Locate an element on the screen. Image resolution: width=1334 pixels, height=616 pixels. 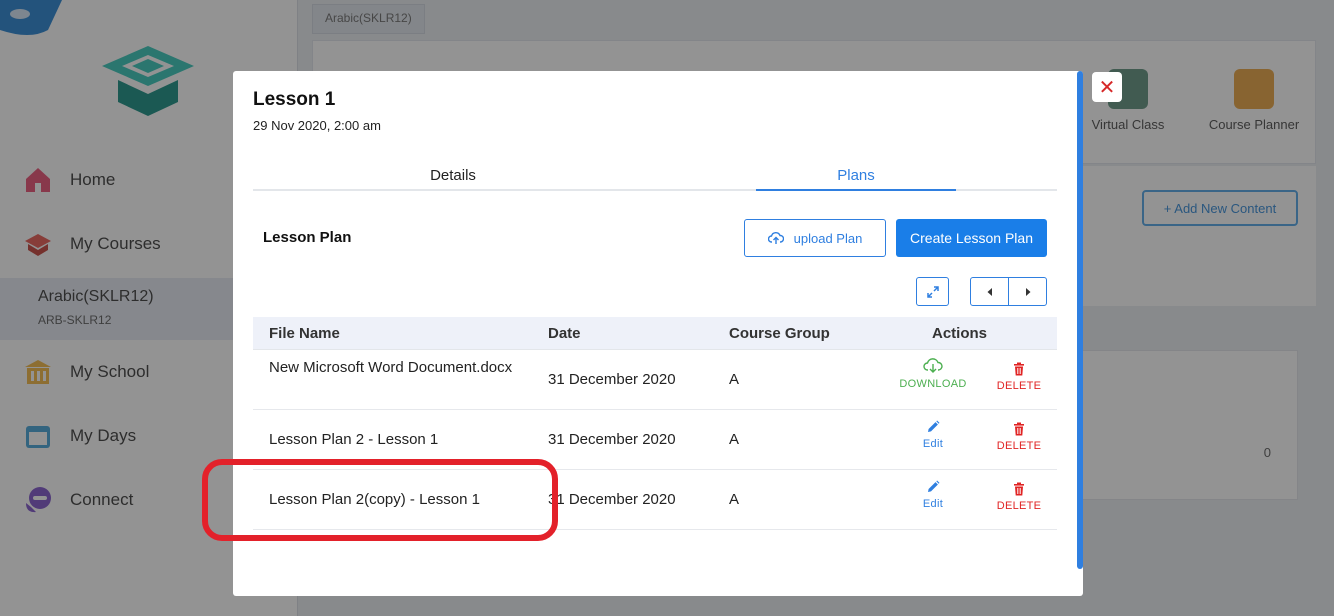
header-date: Date is located at coordinates (564, 333).